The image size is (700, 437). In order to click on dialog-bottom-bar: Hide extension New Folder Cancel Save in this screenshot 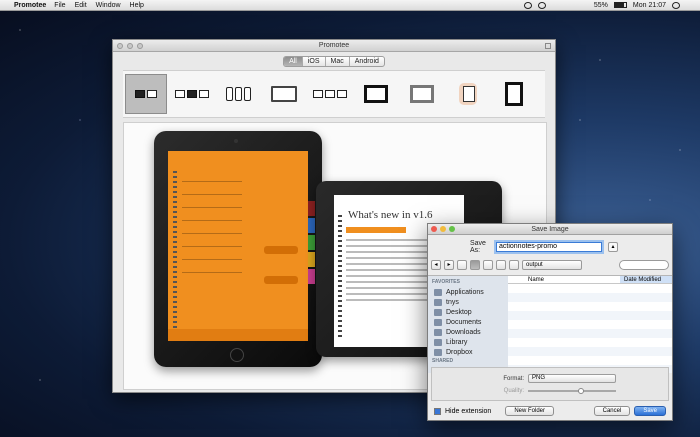, I will do `click(550, 411)`.